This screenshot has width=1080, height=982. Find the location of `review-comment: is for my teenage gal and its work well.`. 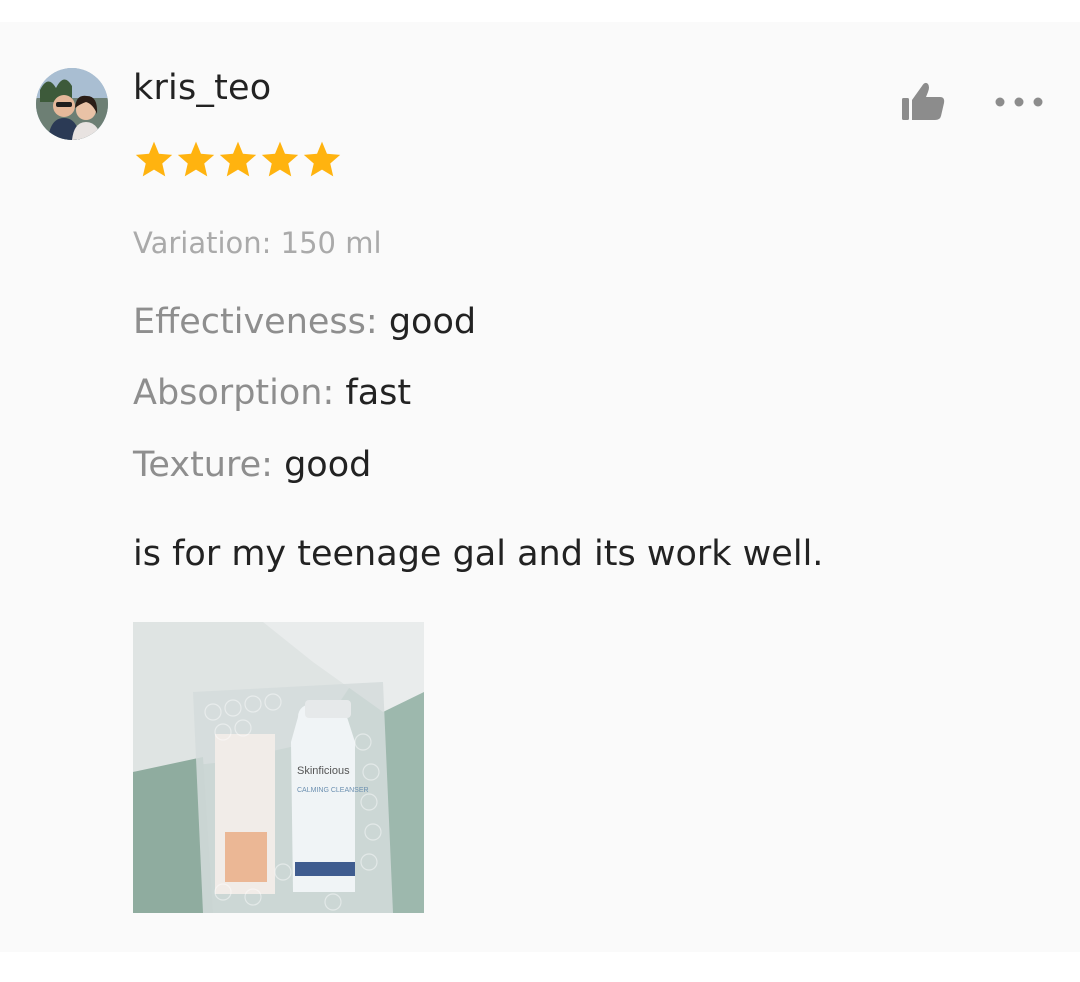

review-comment: is for my teenage gal and its work well. is located at coordinates (478, 554).